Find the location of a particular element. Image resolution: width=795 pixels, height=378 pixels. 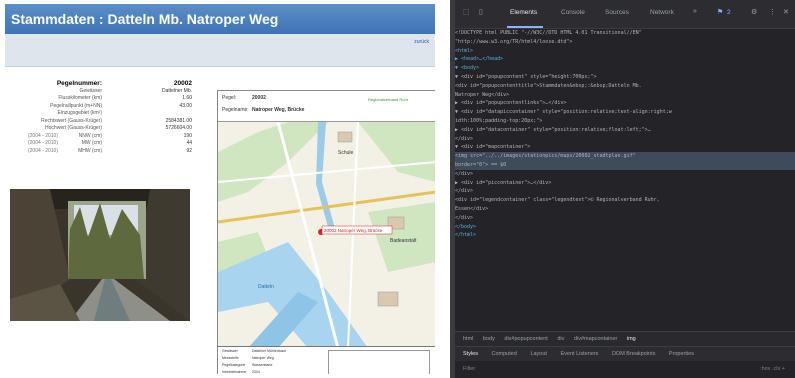

dom-line: "http://www.w3.org/TR/html4/loose.dtd"> is located at coordinates (625, 42).